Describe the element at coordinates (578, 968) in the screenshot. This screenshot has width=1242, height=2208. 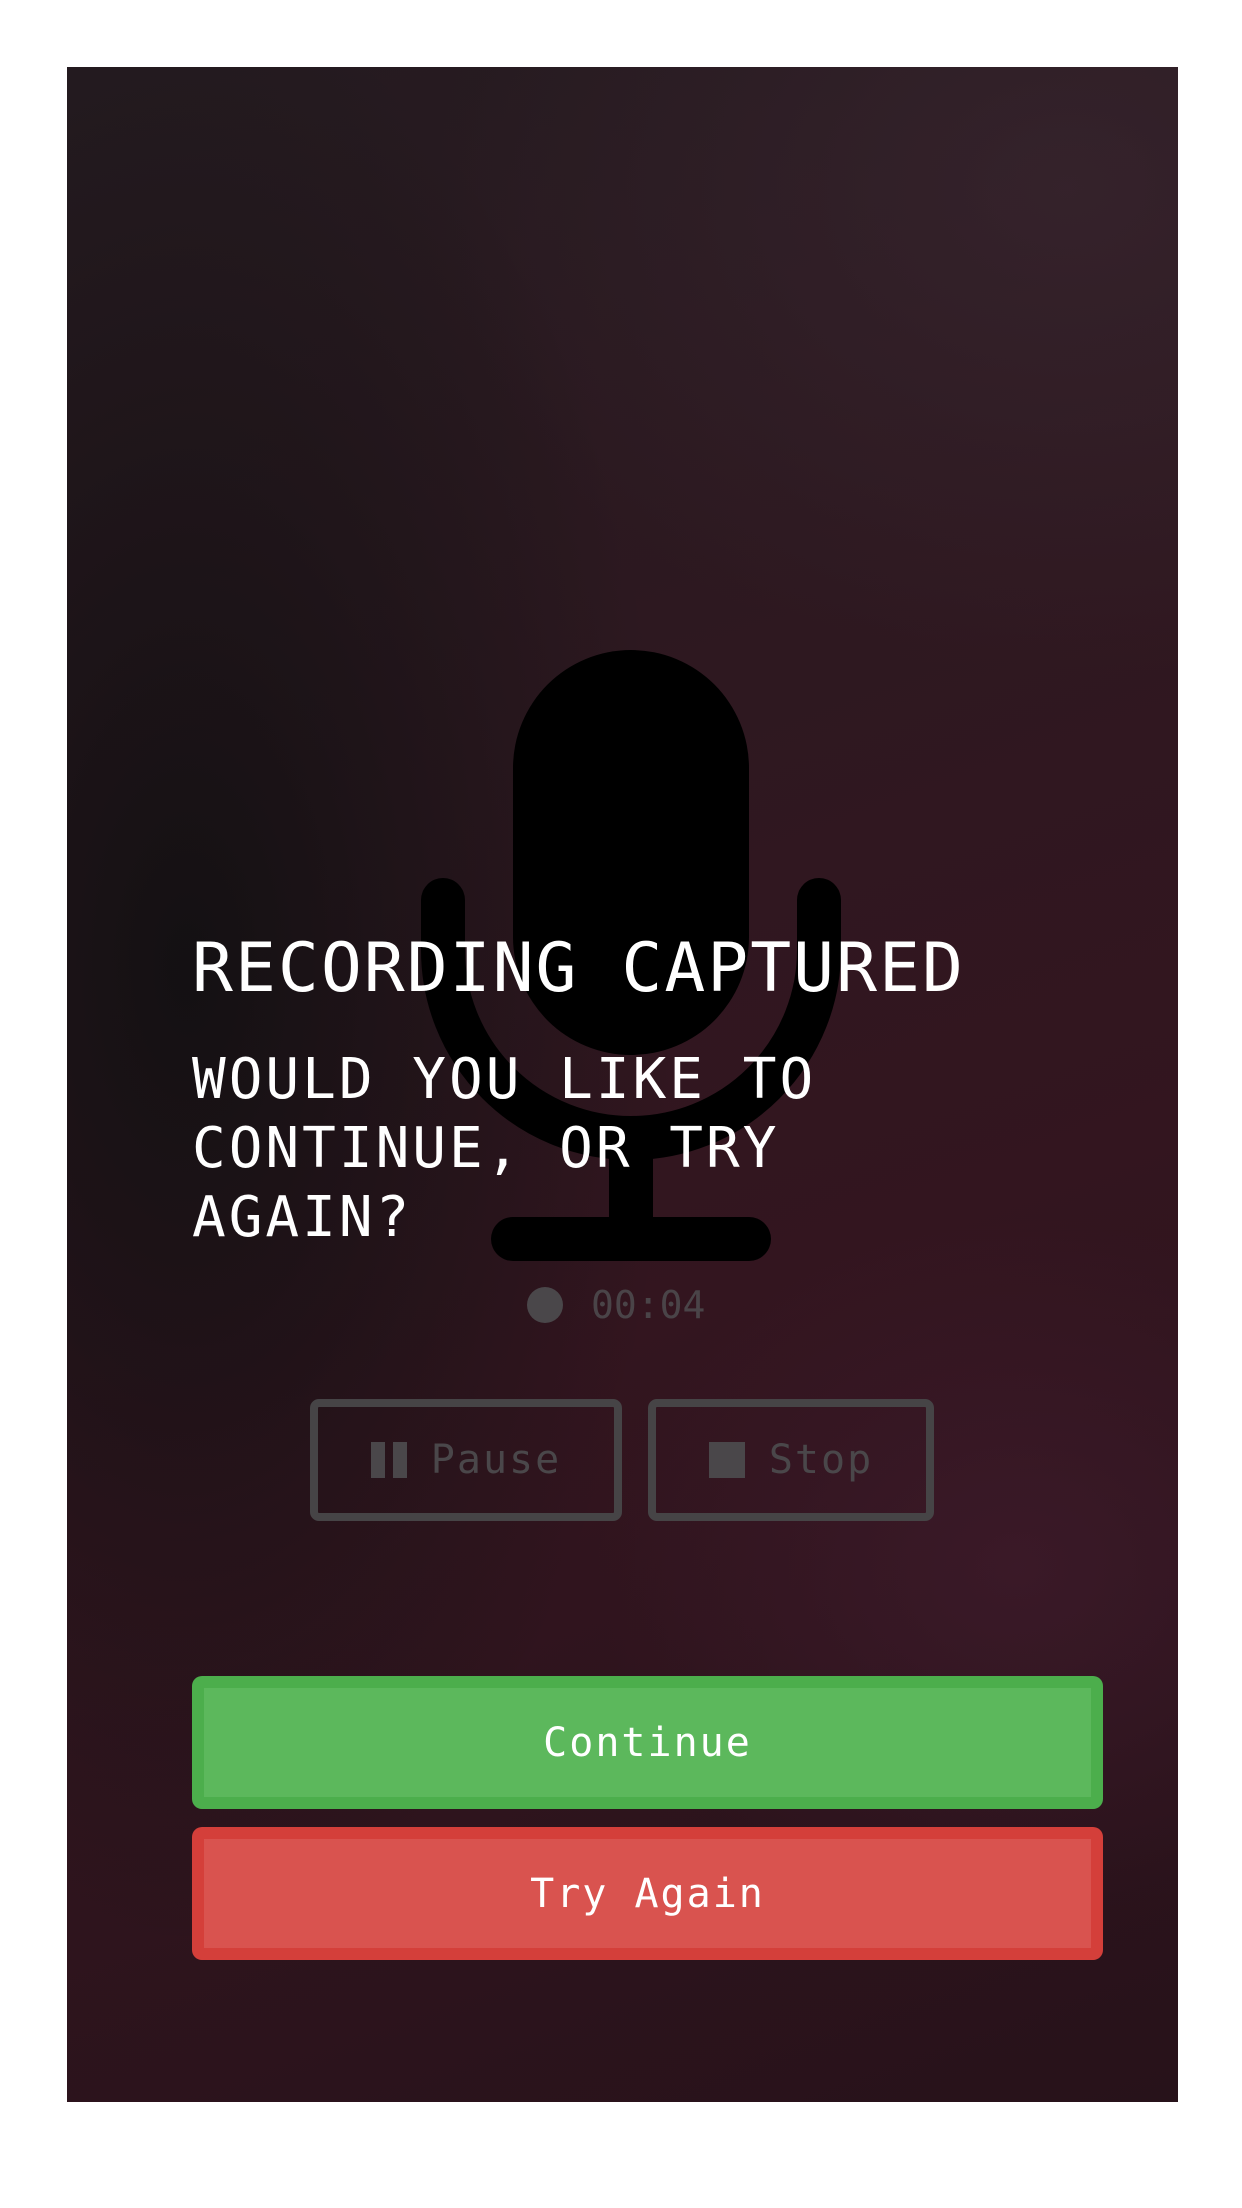
I see `dialog-title: RECORDING CAPTURED` at that location.